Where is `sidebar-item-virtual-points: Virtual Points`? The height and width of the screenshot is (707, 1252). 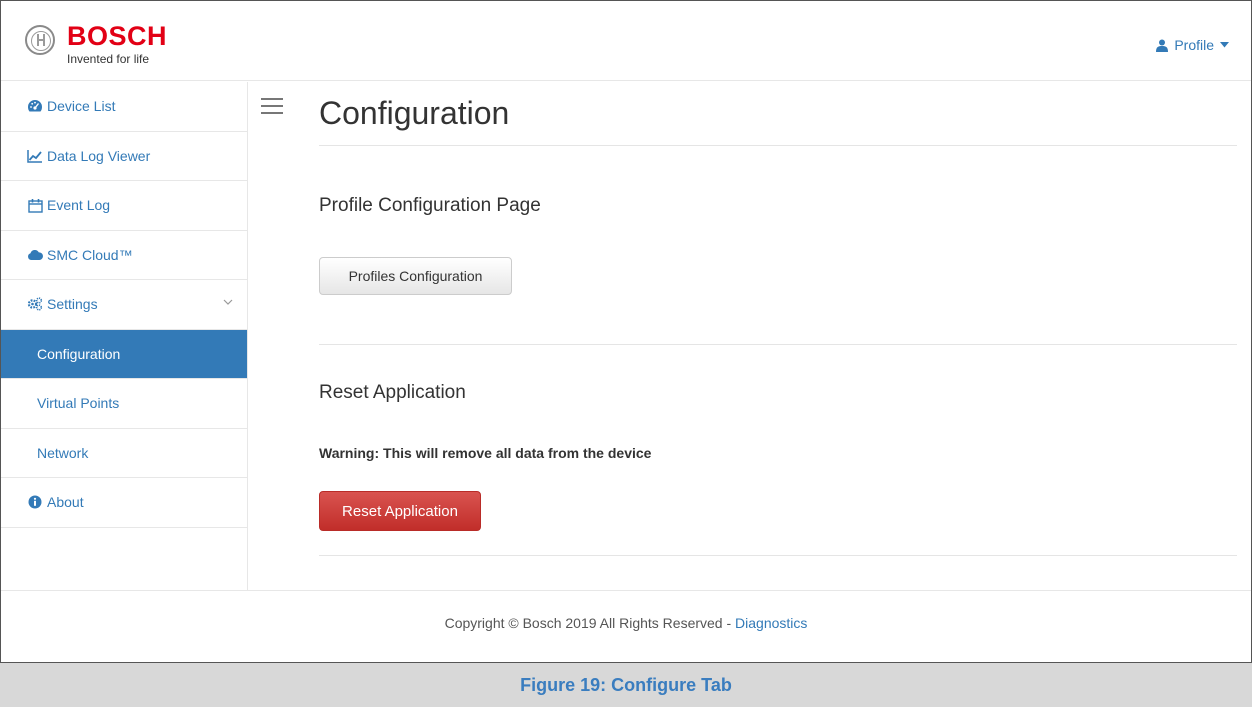
sidebar-item-virtual-points: Virtual Points is located at coordinates (124, 404).